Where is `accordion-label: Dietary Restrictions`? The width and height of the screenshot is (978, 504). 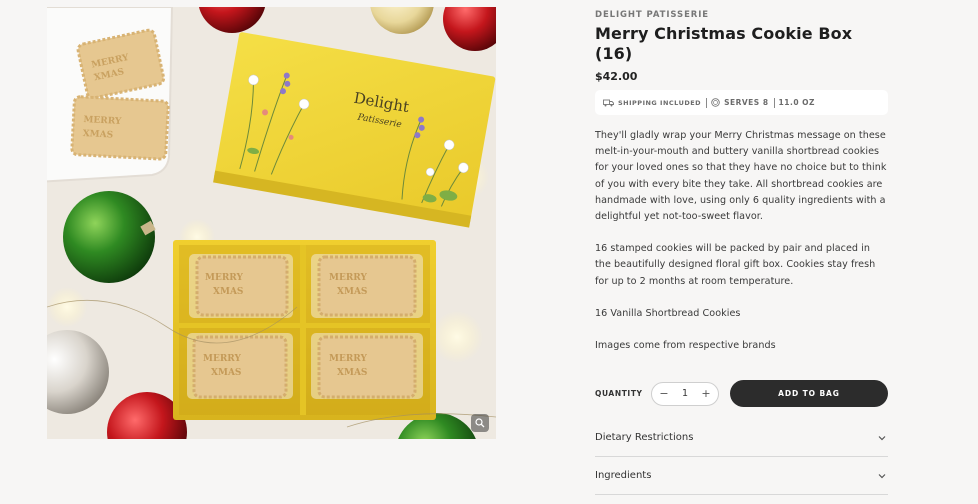 accordion-label: Dietary Restrictions is located at coordinates (644, 437).